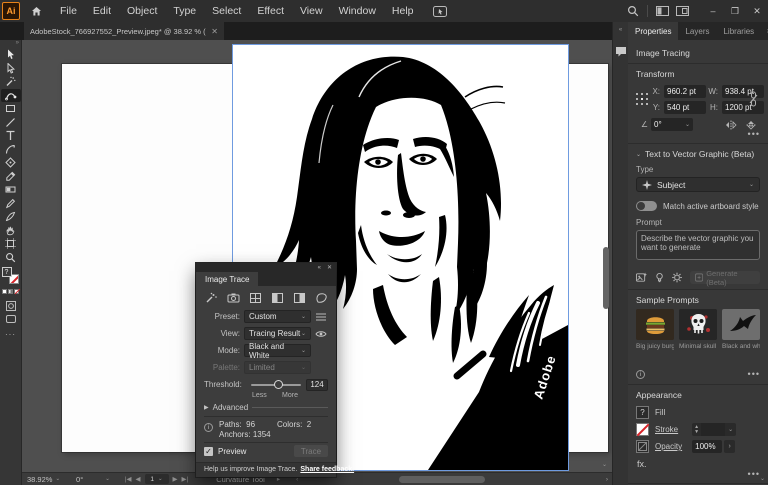  I want to click on screen-mode-icon, so click(11, 320).